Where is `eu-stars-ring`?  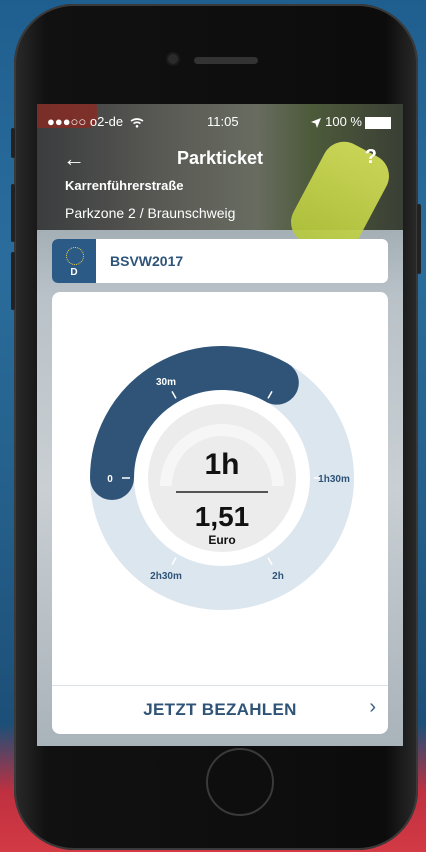 eu-stars-ring is located at coordinates (75, 256).